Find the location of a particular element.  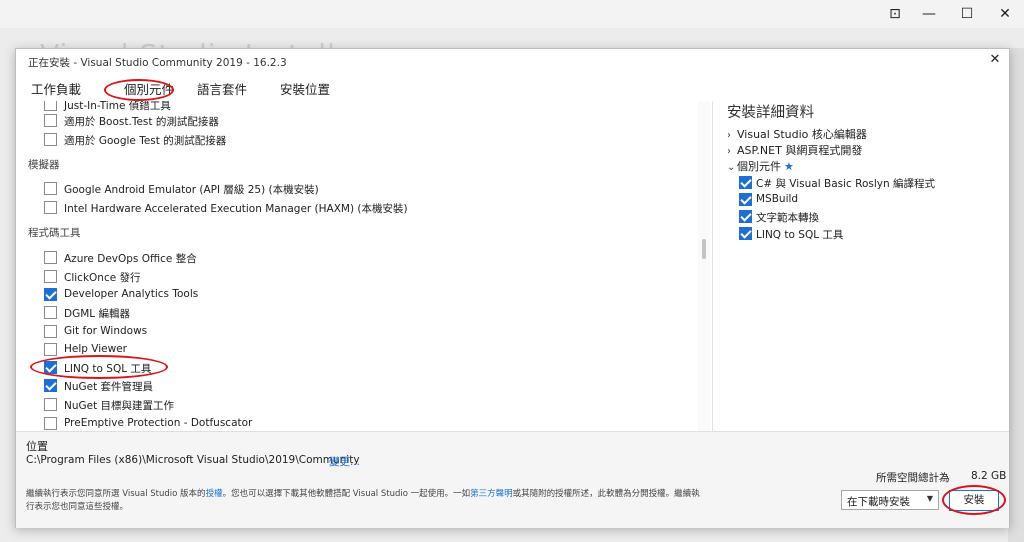

tab-workloads: 工作負載 is located at coordinates (56, 88).